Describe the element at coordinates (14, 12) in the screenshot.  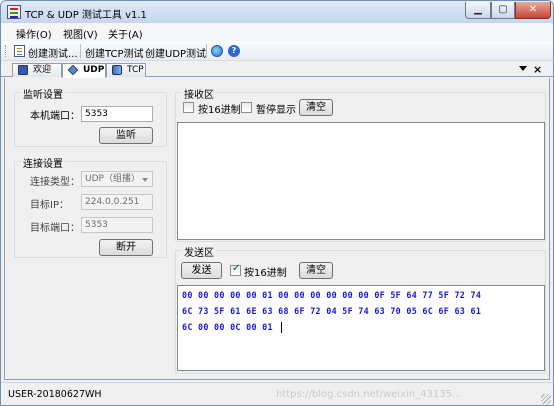
I see `app-icon` at that location.